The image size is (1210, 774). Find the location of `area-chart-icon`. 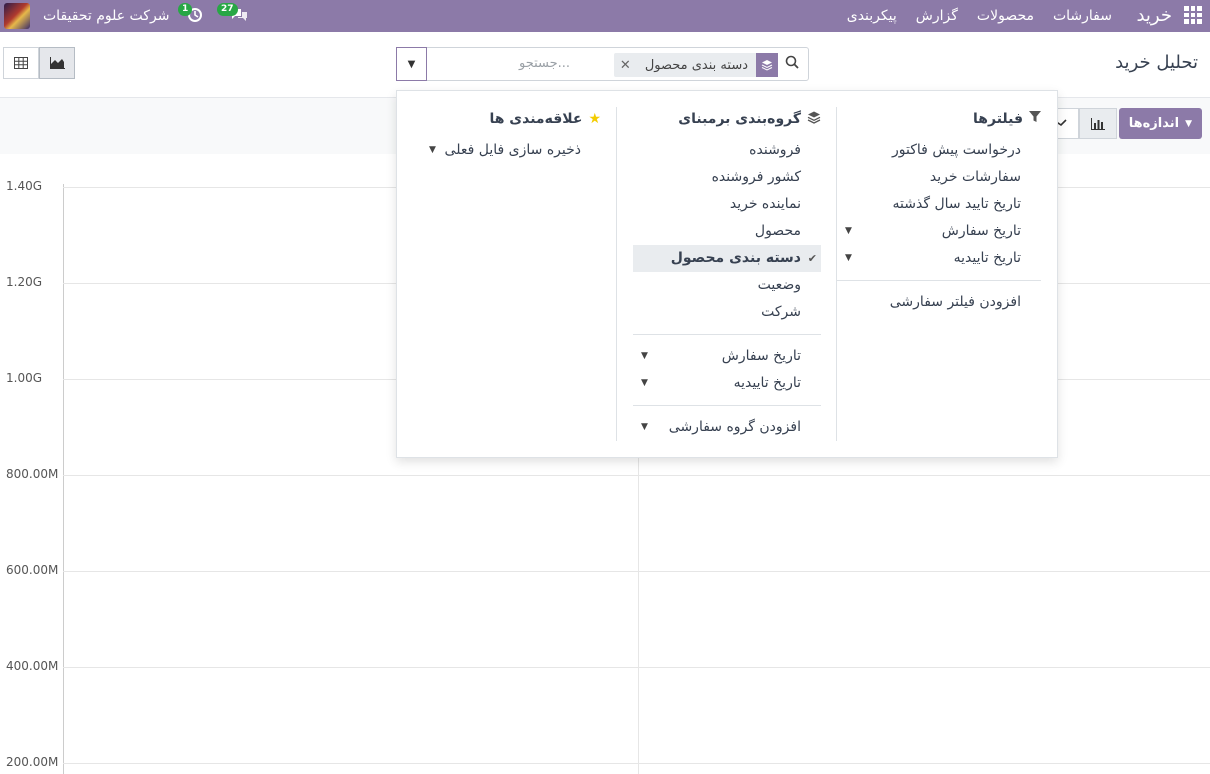

area-chart-icon is located at coordinates (57, 63).